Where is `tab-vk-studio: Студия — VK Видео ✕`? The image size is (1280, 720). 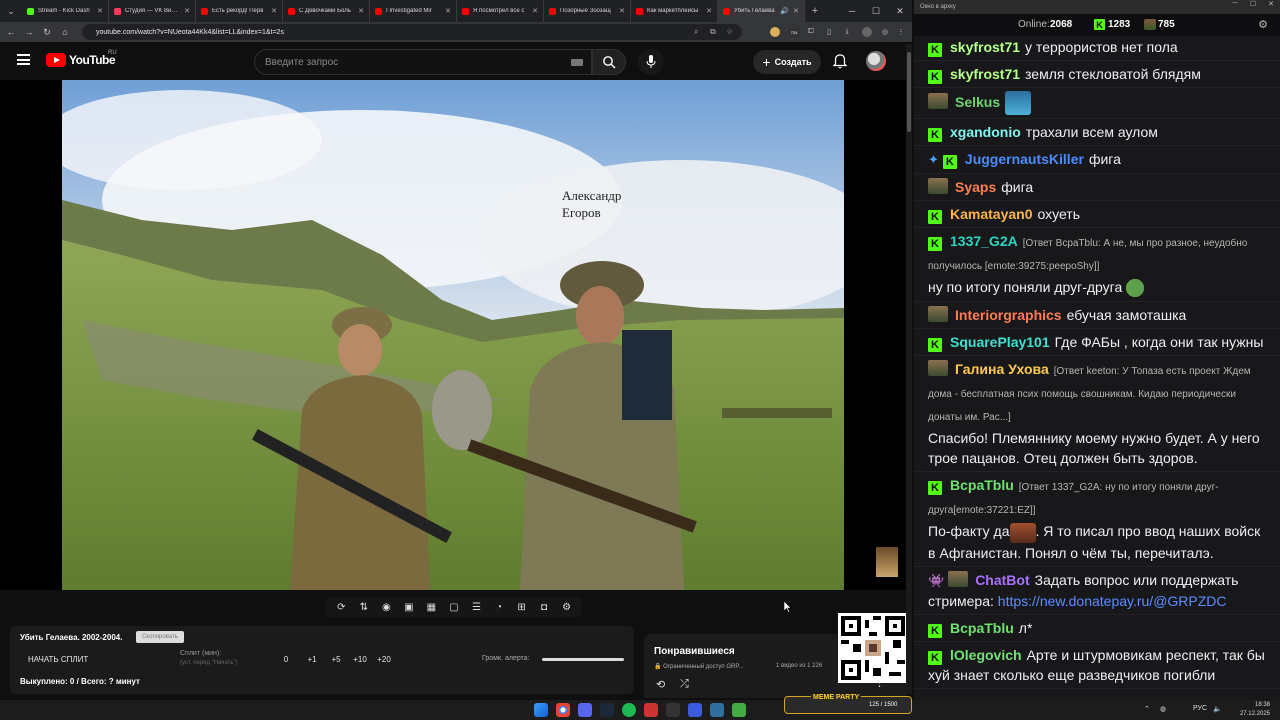 tab-vk-studio: Студия — VK Видео ✕ is located at coordinates (152, 11).